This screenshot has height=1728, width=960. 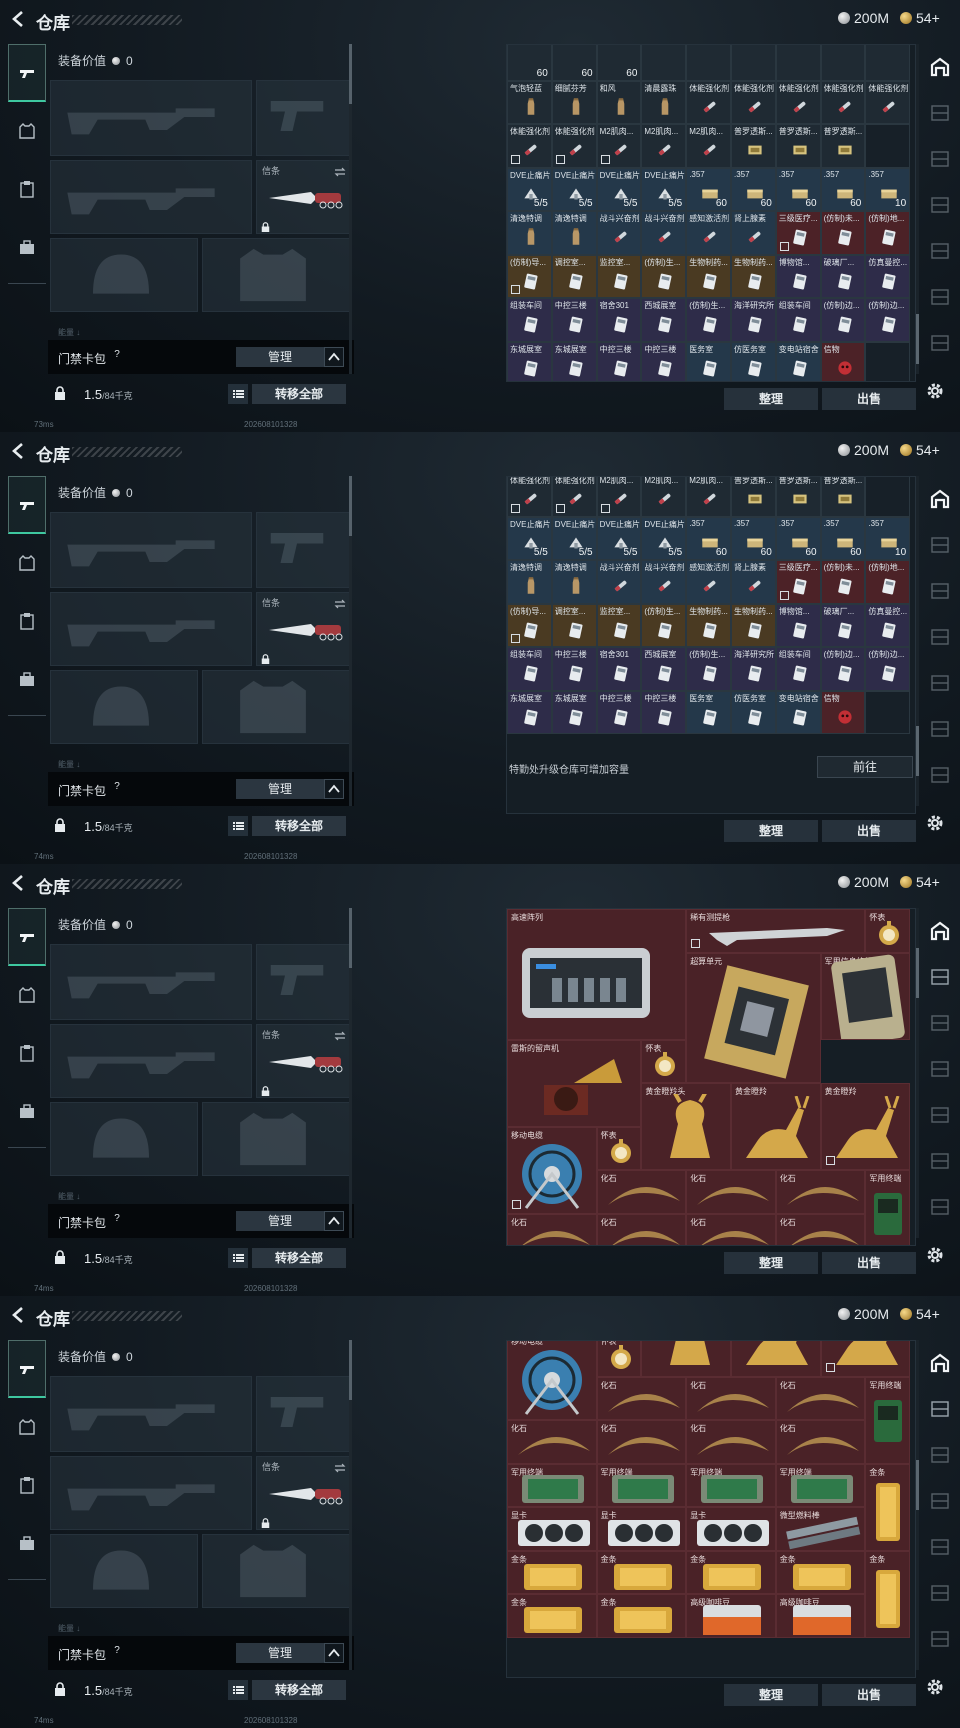 I want to click on sell-button: 出售, so click(x=869, y=1695).